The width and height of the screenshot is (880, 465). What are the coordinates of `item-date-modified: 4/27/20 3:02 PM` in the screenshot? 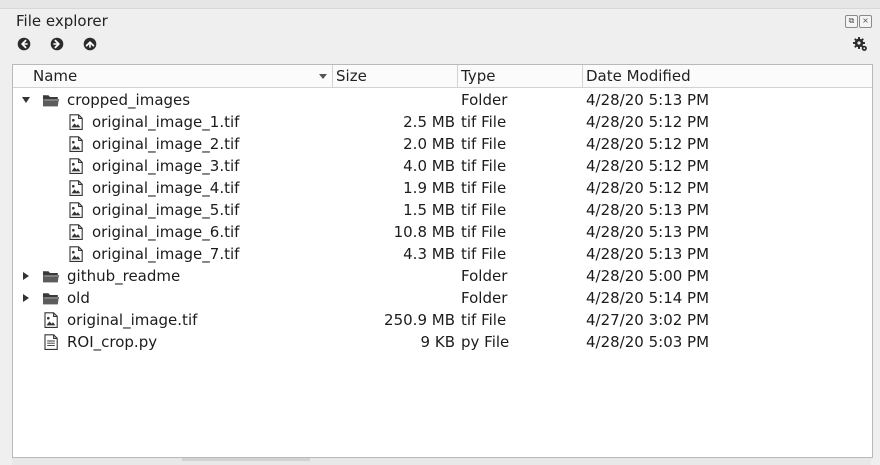 It's located at (648, 320).